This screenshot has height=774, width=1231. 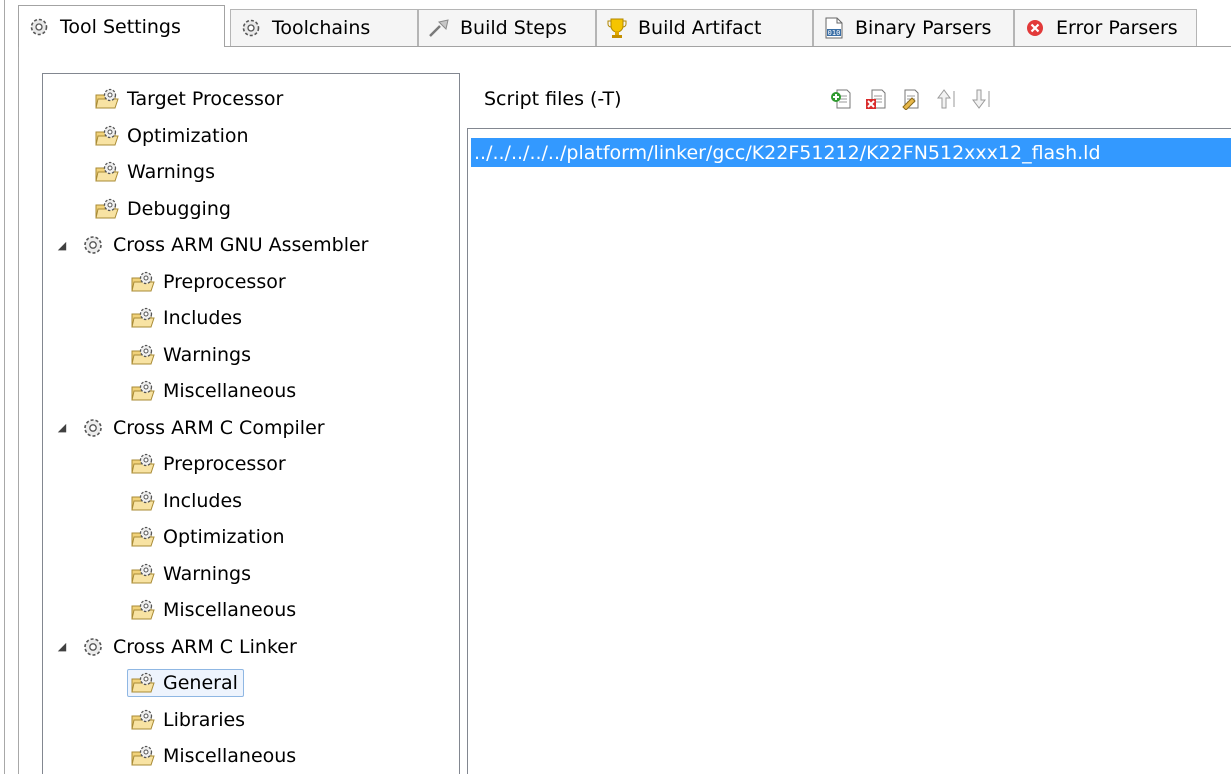 What do you see at coordinates (204, 719) in the screenshot?
I see `tree-item-label: Libraries` at bounding box center [204, 719].